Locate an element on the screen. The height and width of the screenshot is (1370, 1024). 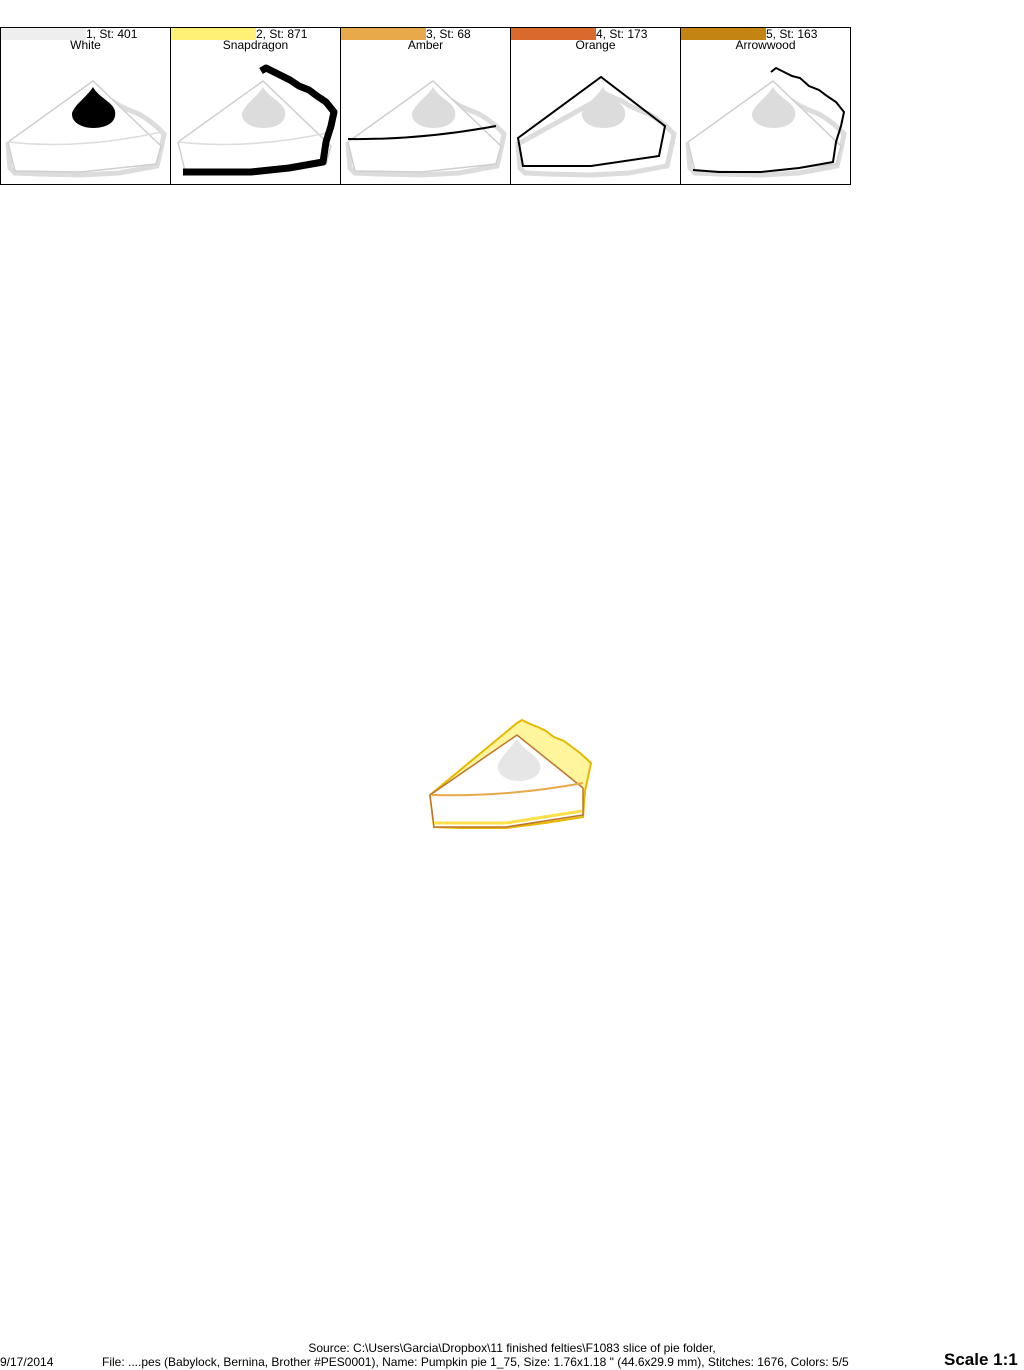
thread-cell-2: 2, St: 871 Snapdragon is located at coordinates (256, 106).